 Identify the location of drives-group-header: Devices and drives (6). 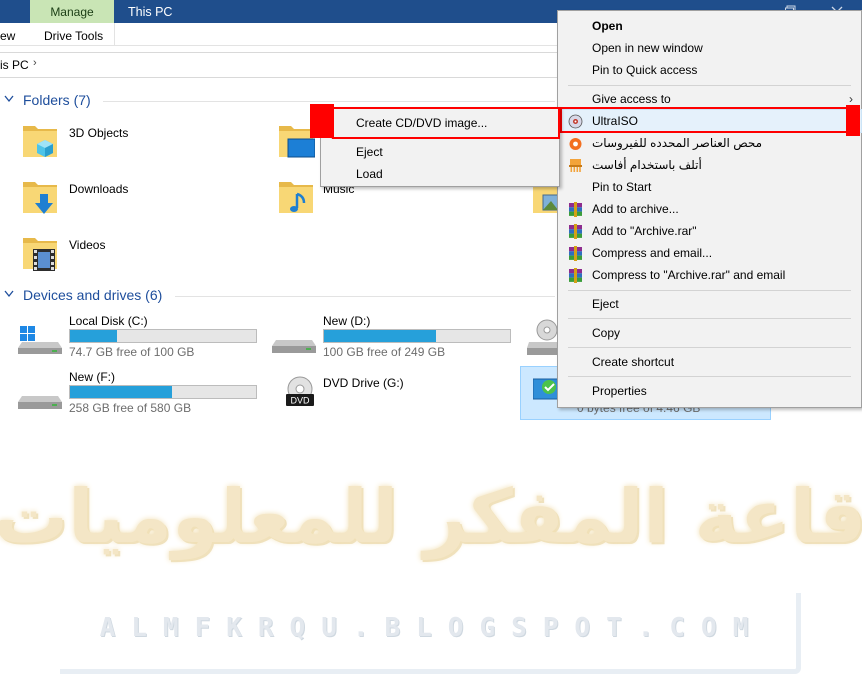
(83, 295).